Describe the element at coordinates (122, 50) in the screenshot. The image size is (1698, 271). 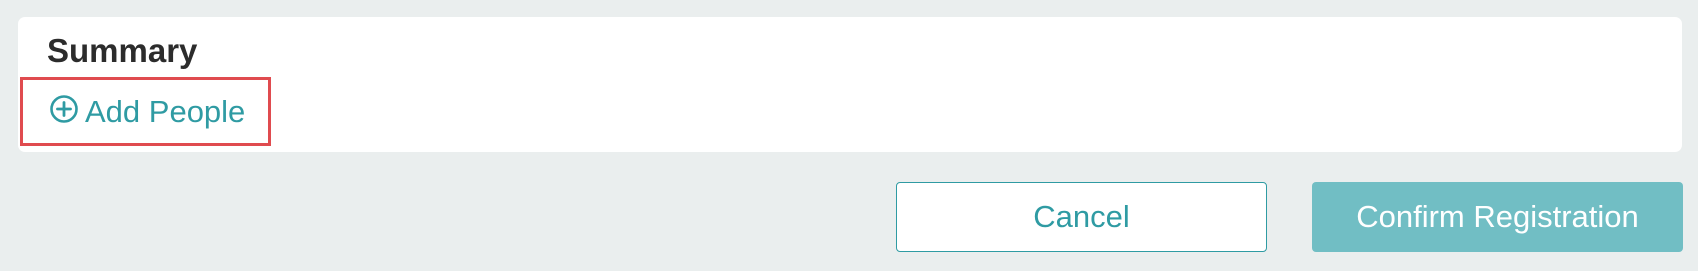
I see `summary-title: Summary` at that location.